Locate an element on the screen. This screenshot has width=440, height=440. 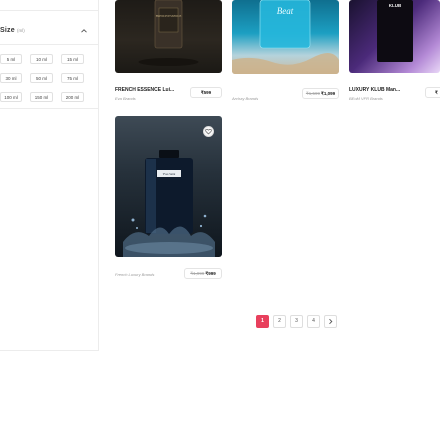
price-box: ₹599 is located at coordinates (206, 92).